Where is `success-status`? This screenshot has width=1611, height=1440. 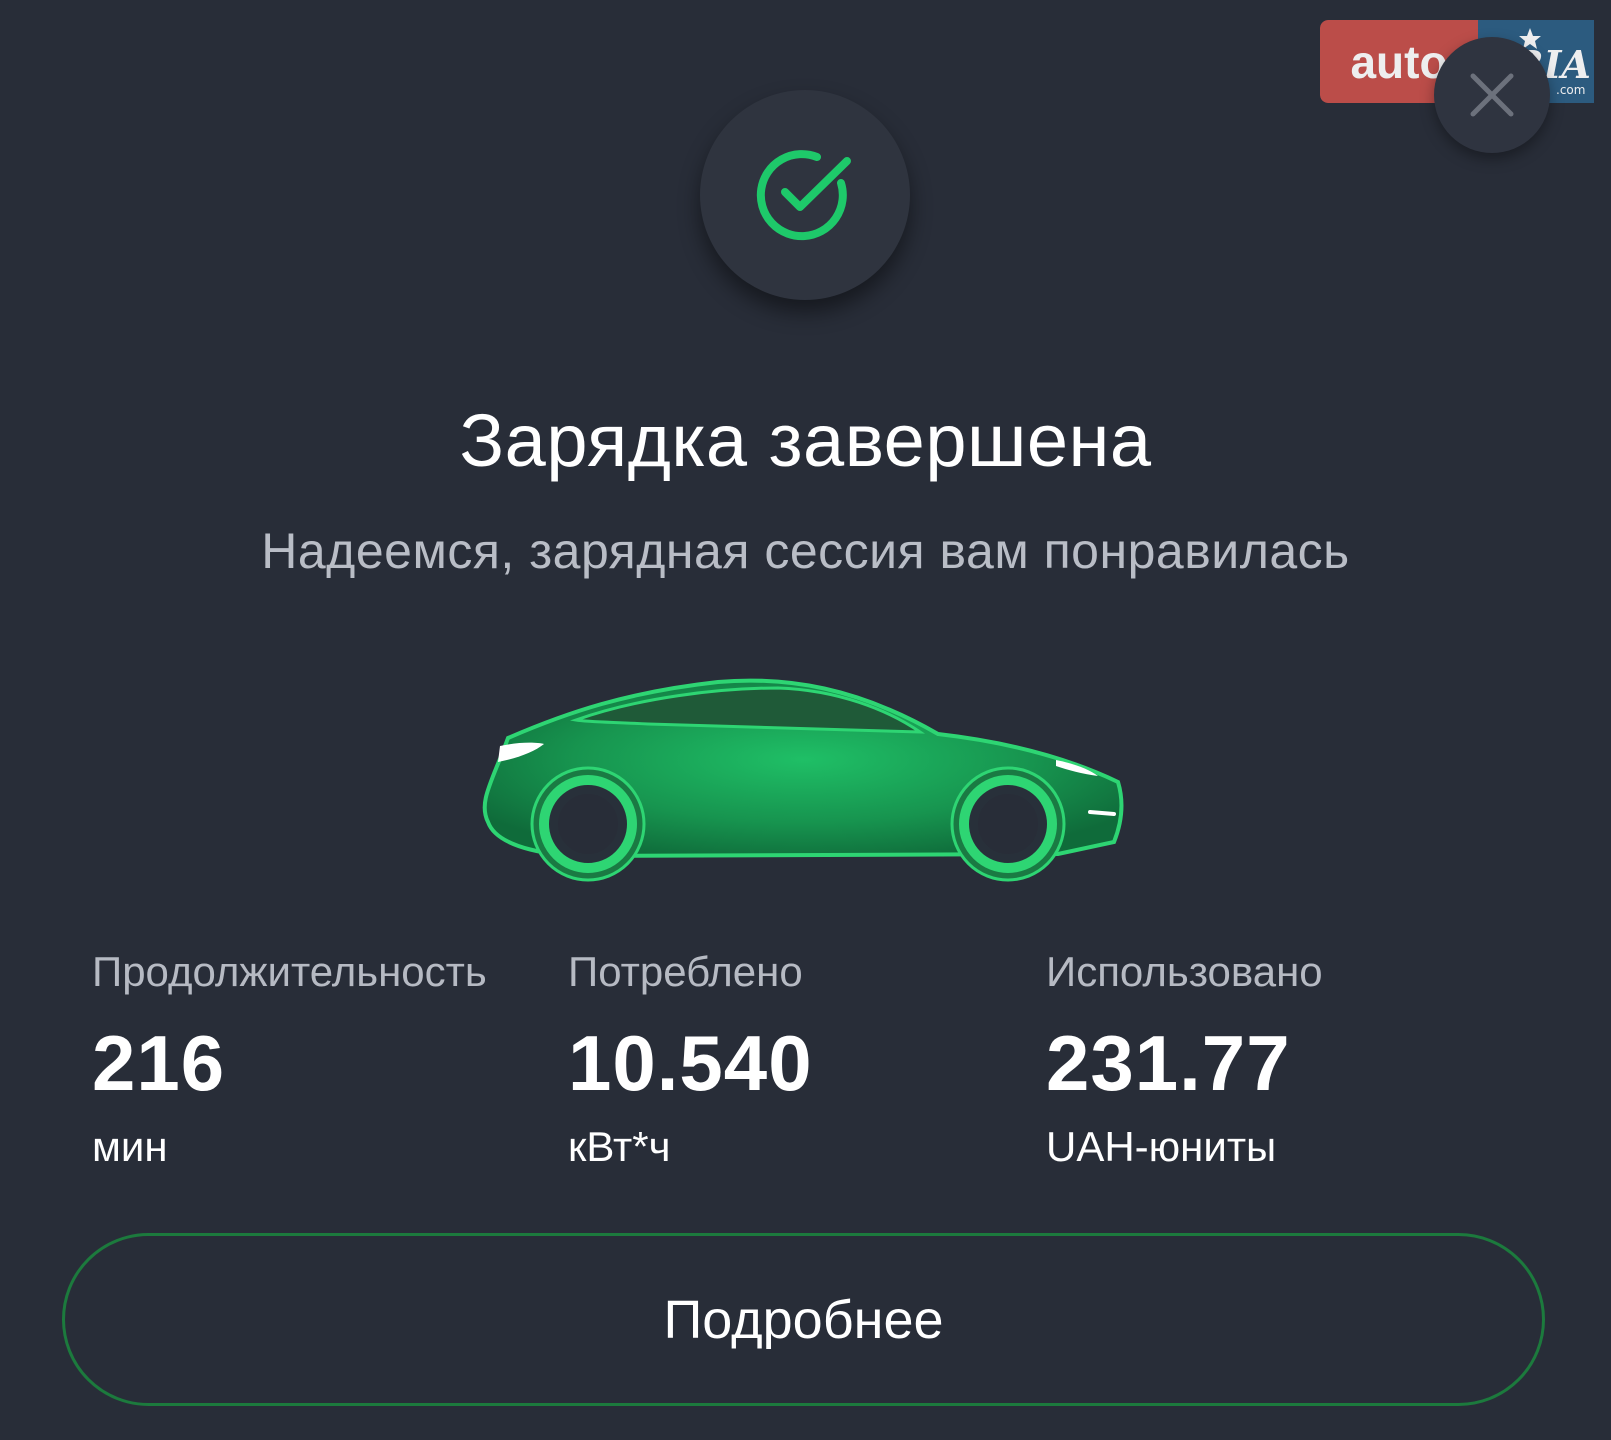
success-status is located at coordinates (805, 195).